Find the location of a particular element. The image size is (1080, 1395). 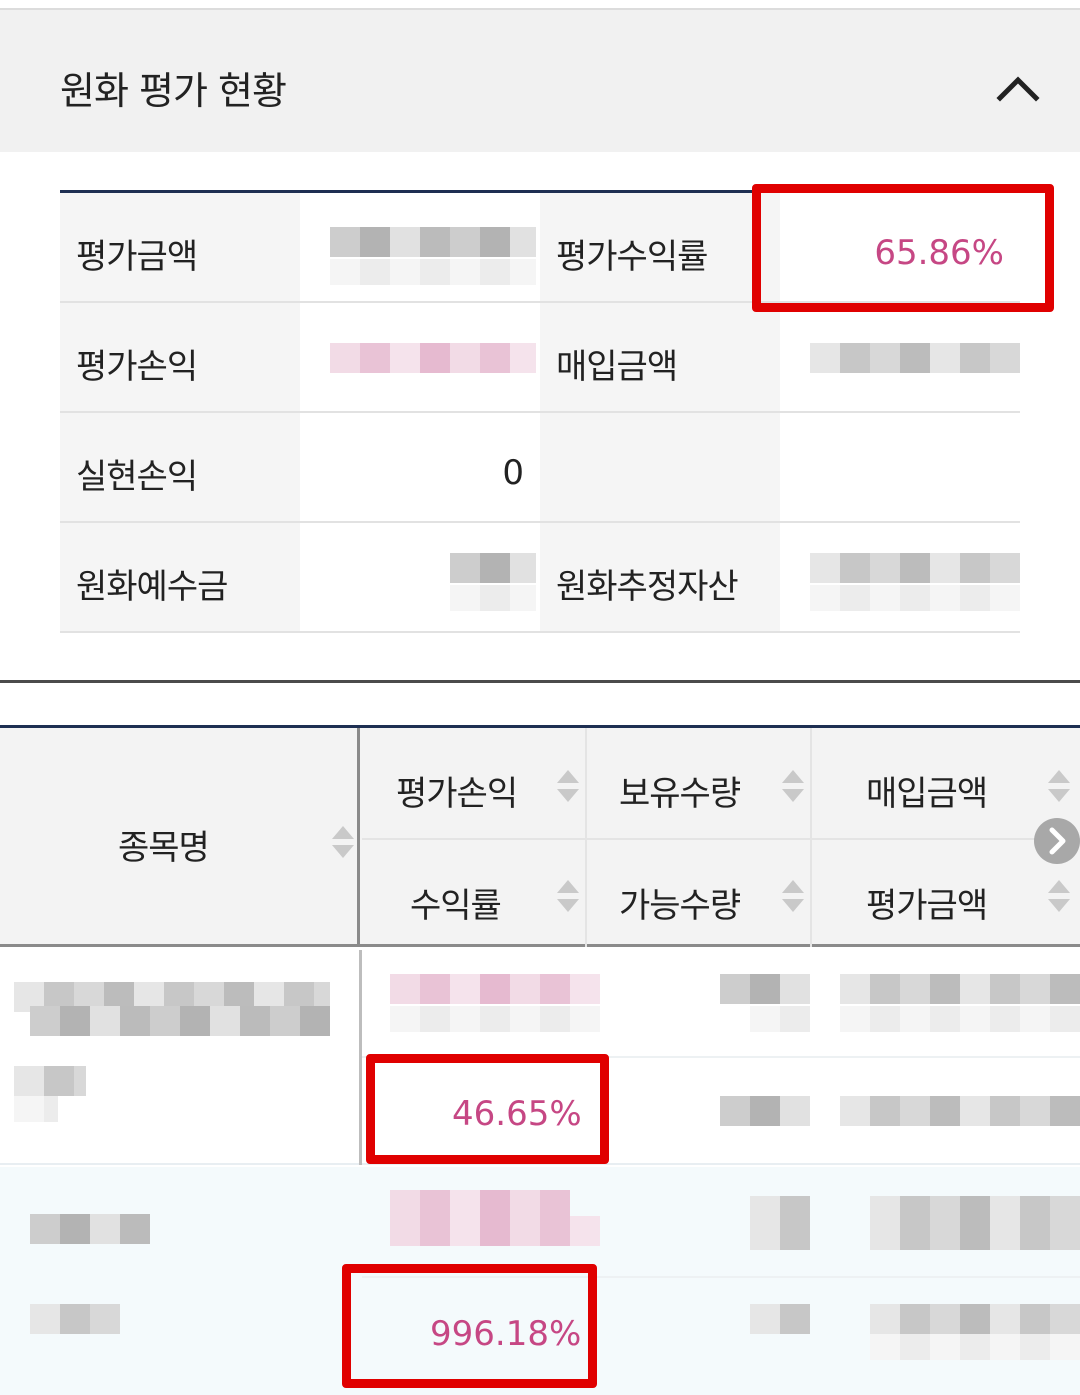

purchase-amount-value is located at coordinates (900, 357).